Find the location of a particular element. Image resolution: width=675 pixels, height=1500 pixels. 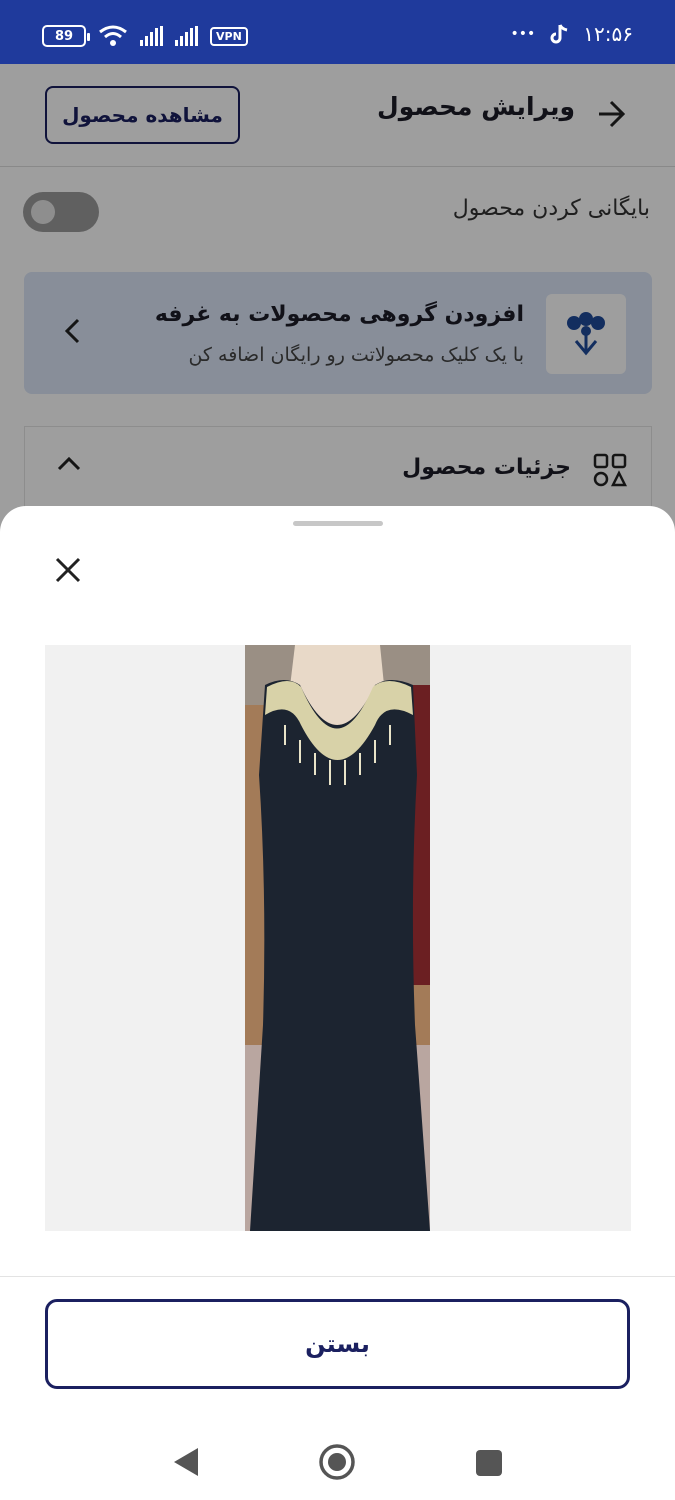

more-dots-icon: ••• is located at coordinates (523, 34).